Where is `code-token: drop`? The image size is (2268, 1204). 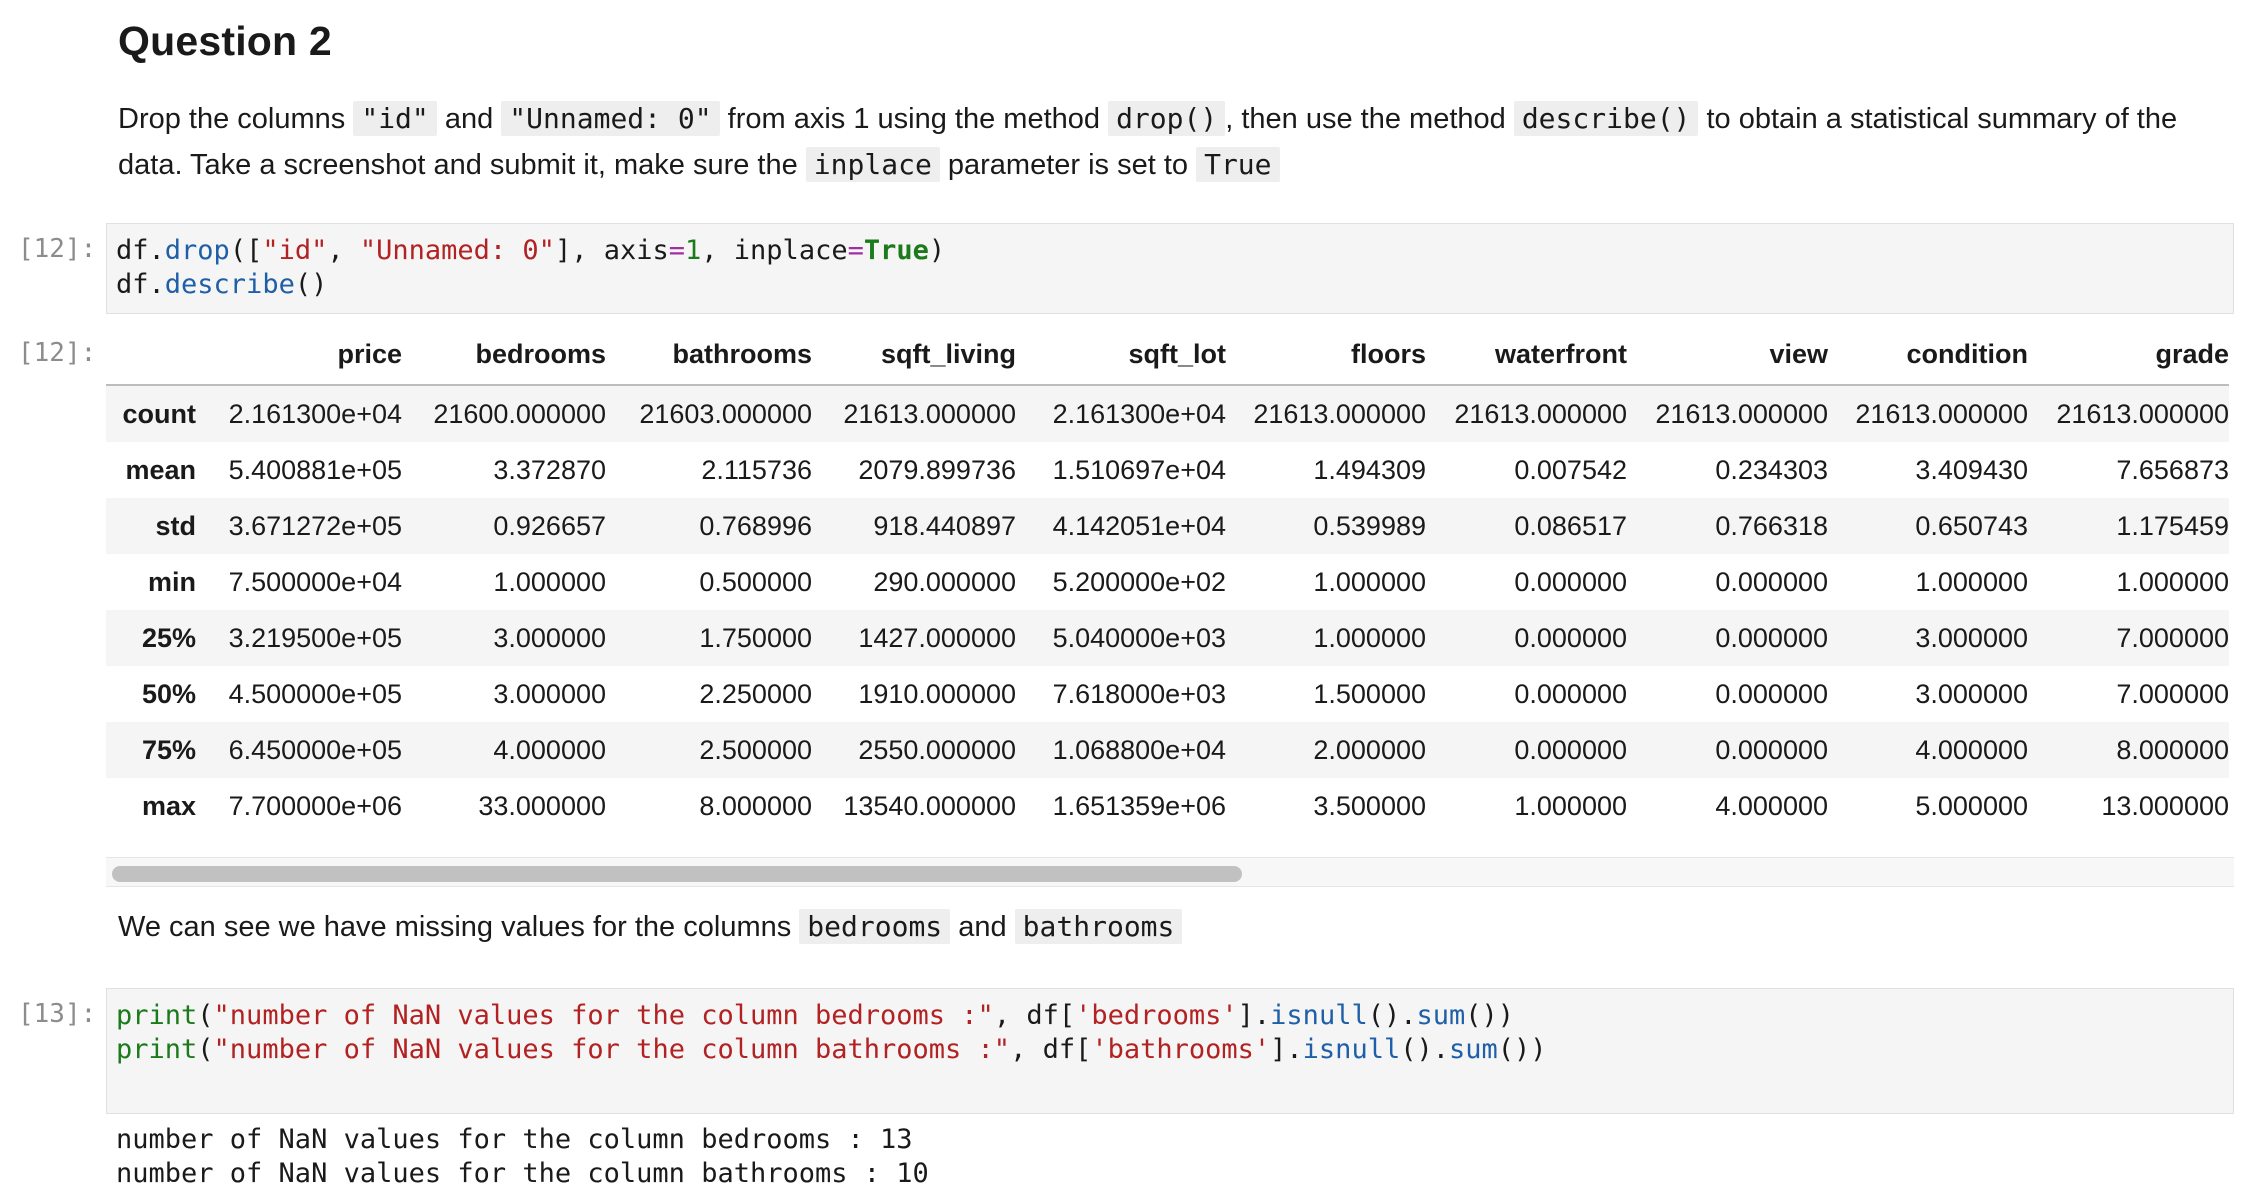 code-token: drop is located at coordinates (197, 250).